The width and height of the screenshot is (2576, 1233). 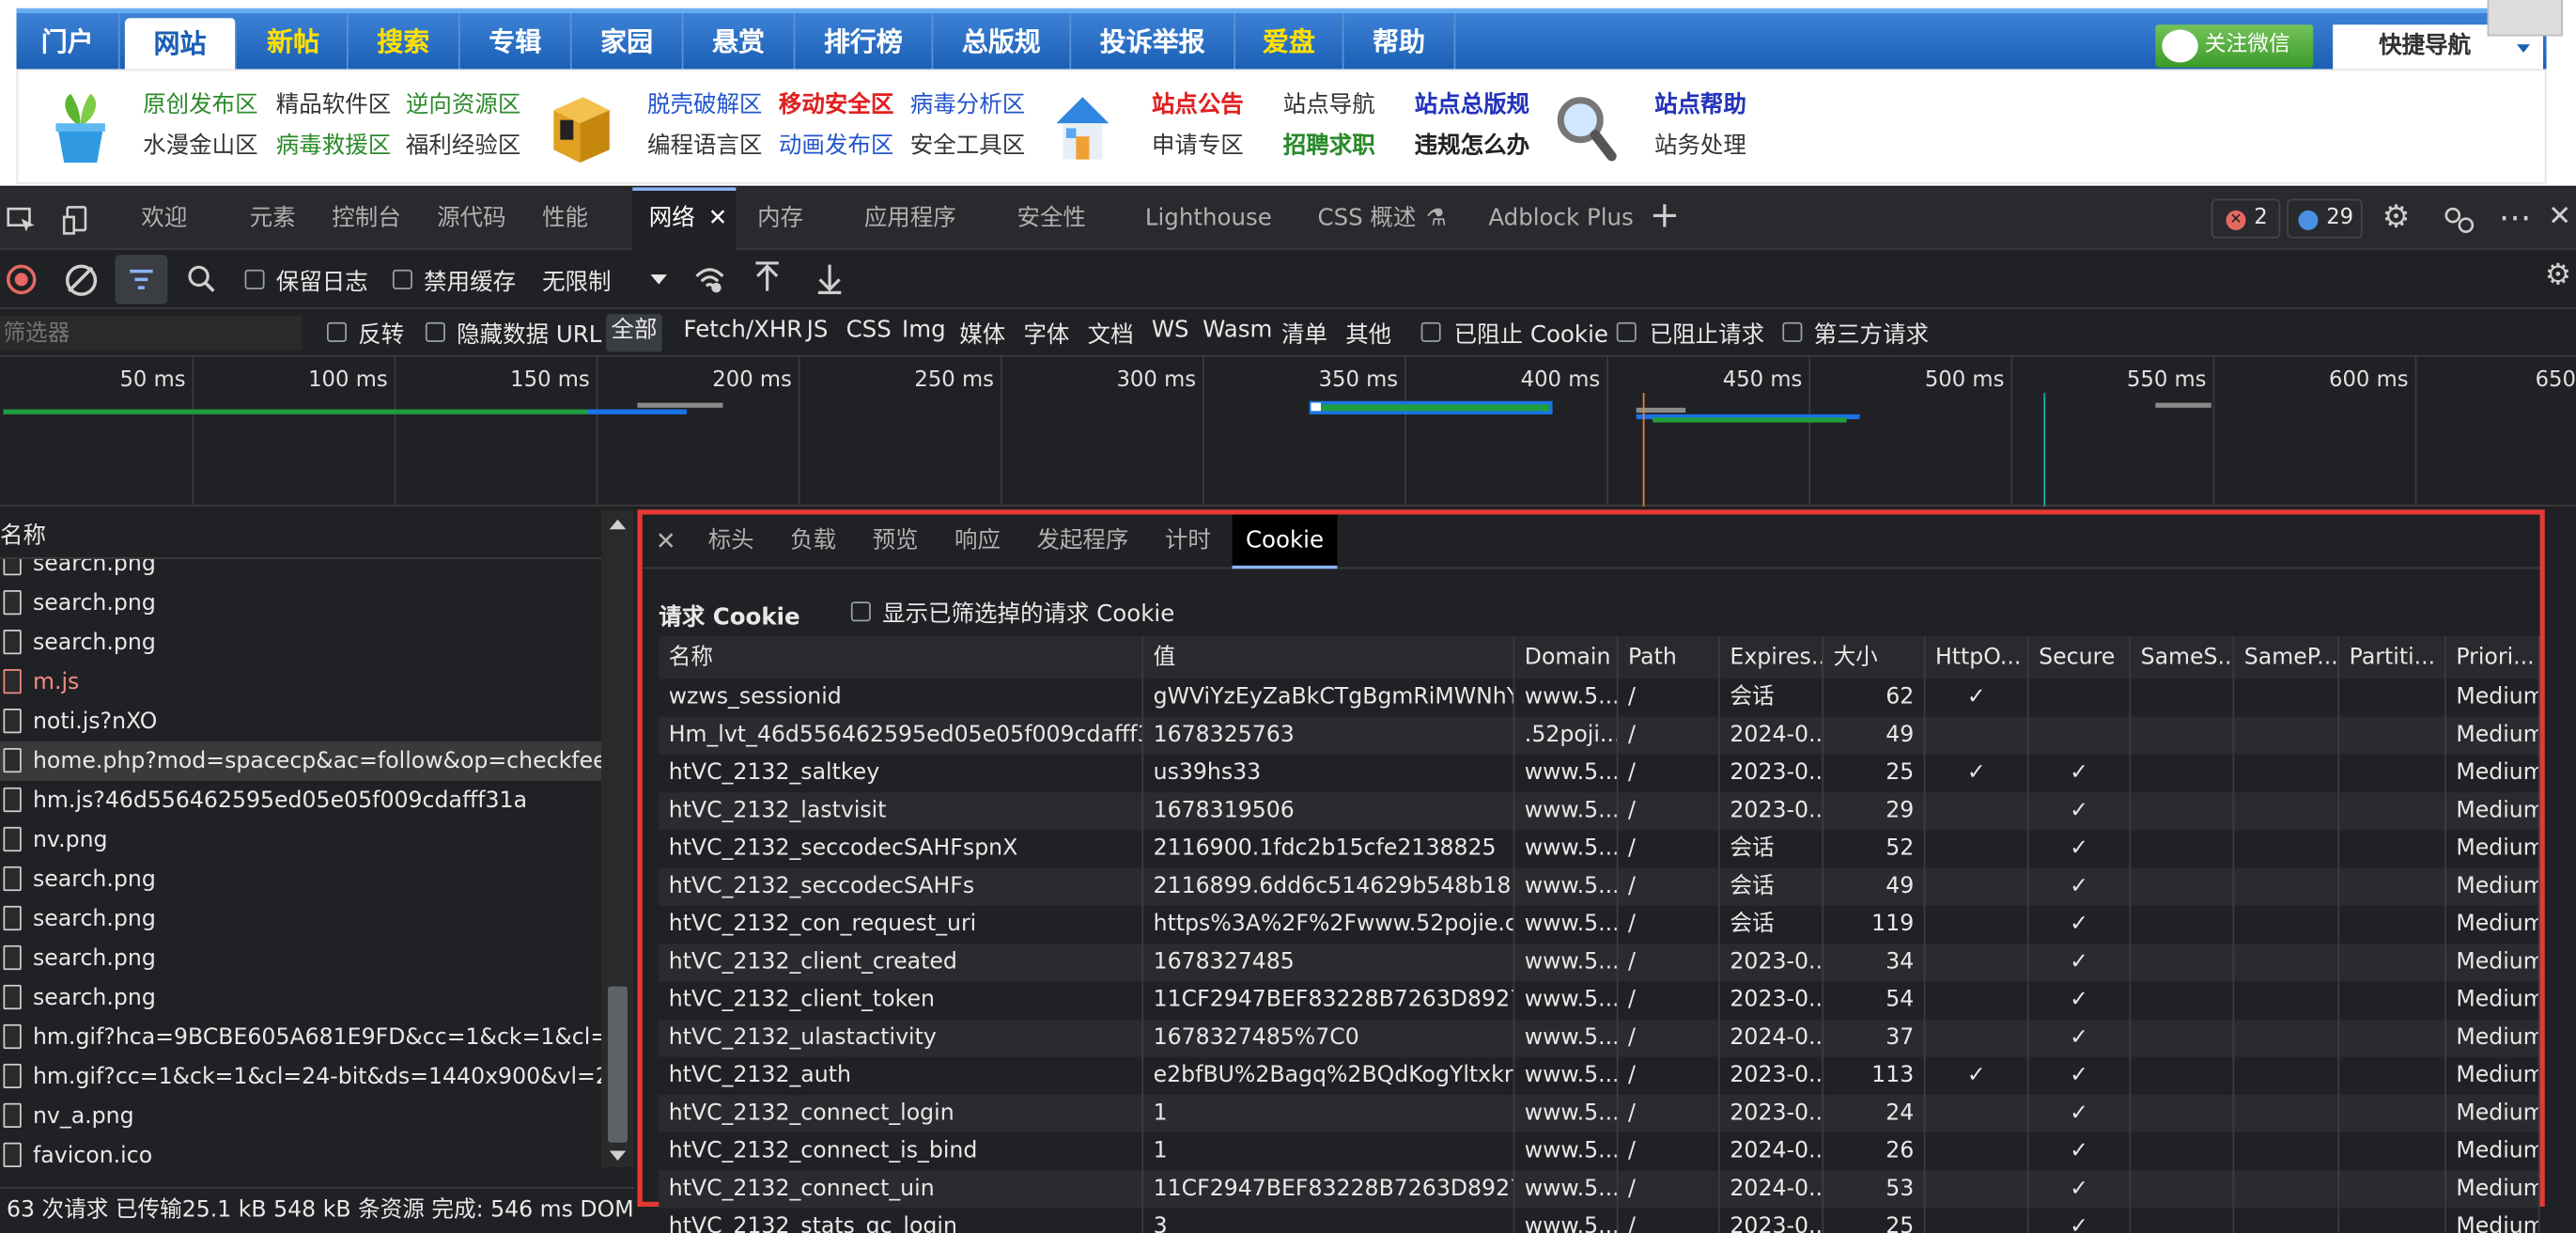 I want to click on type-filter-font: 字体, so click(x=1046, y=334).